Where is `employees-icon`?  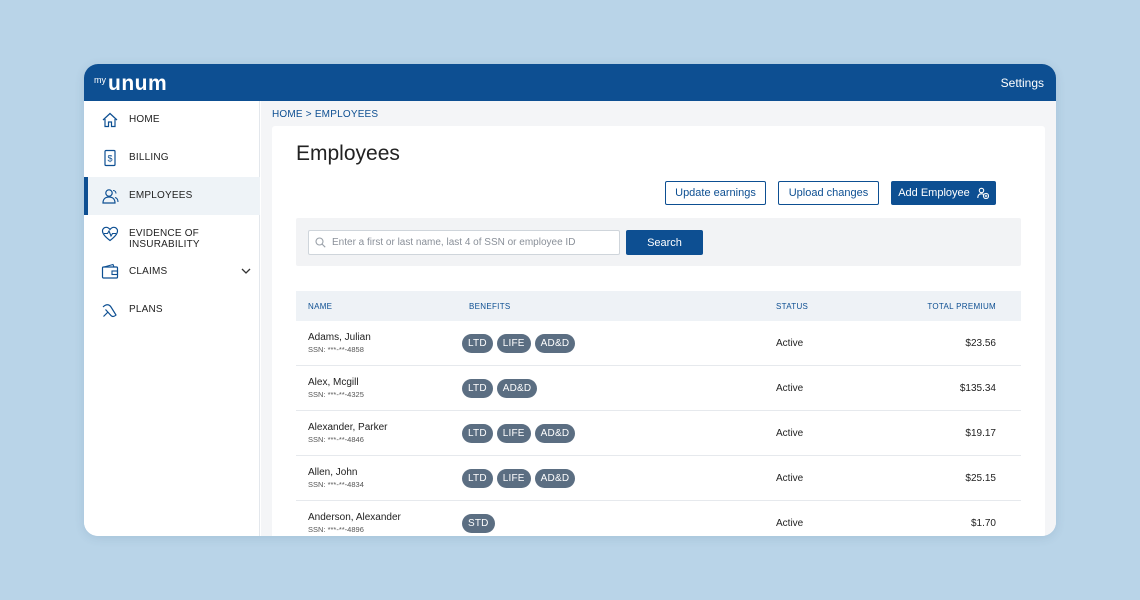 employees-icon is located at coordinates (110, 196).